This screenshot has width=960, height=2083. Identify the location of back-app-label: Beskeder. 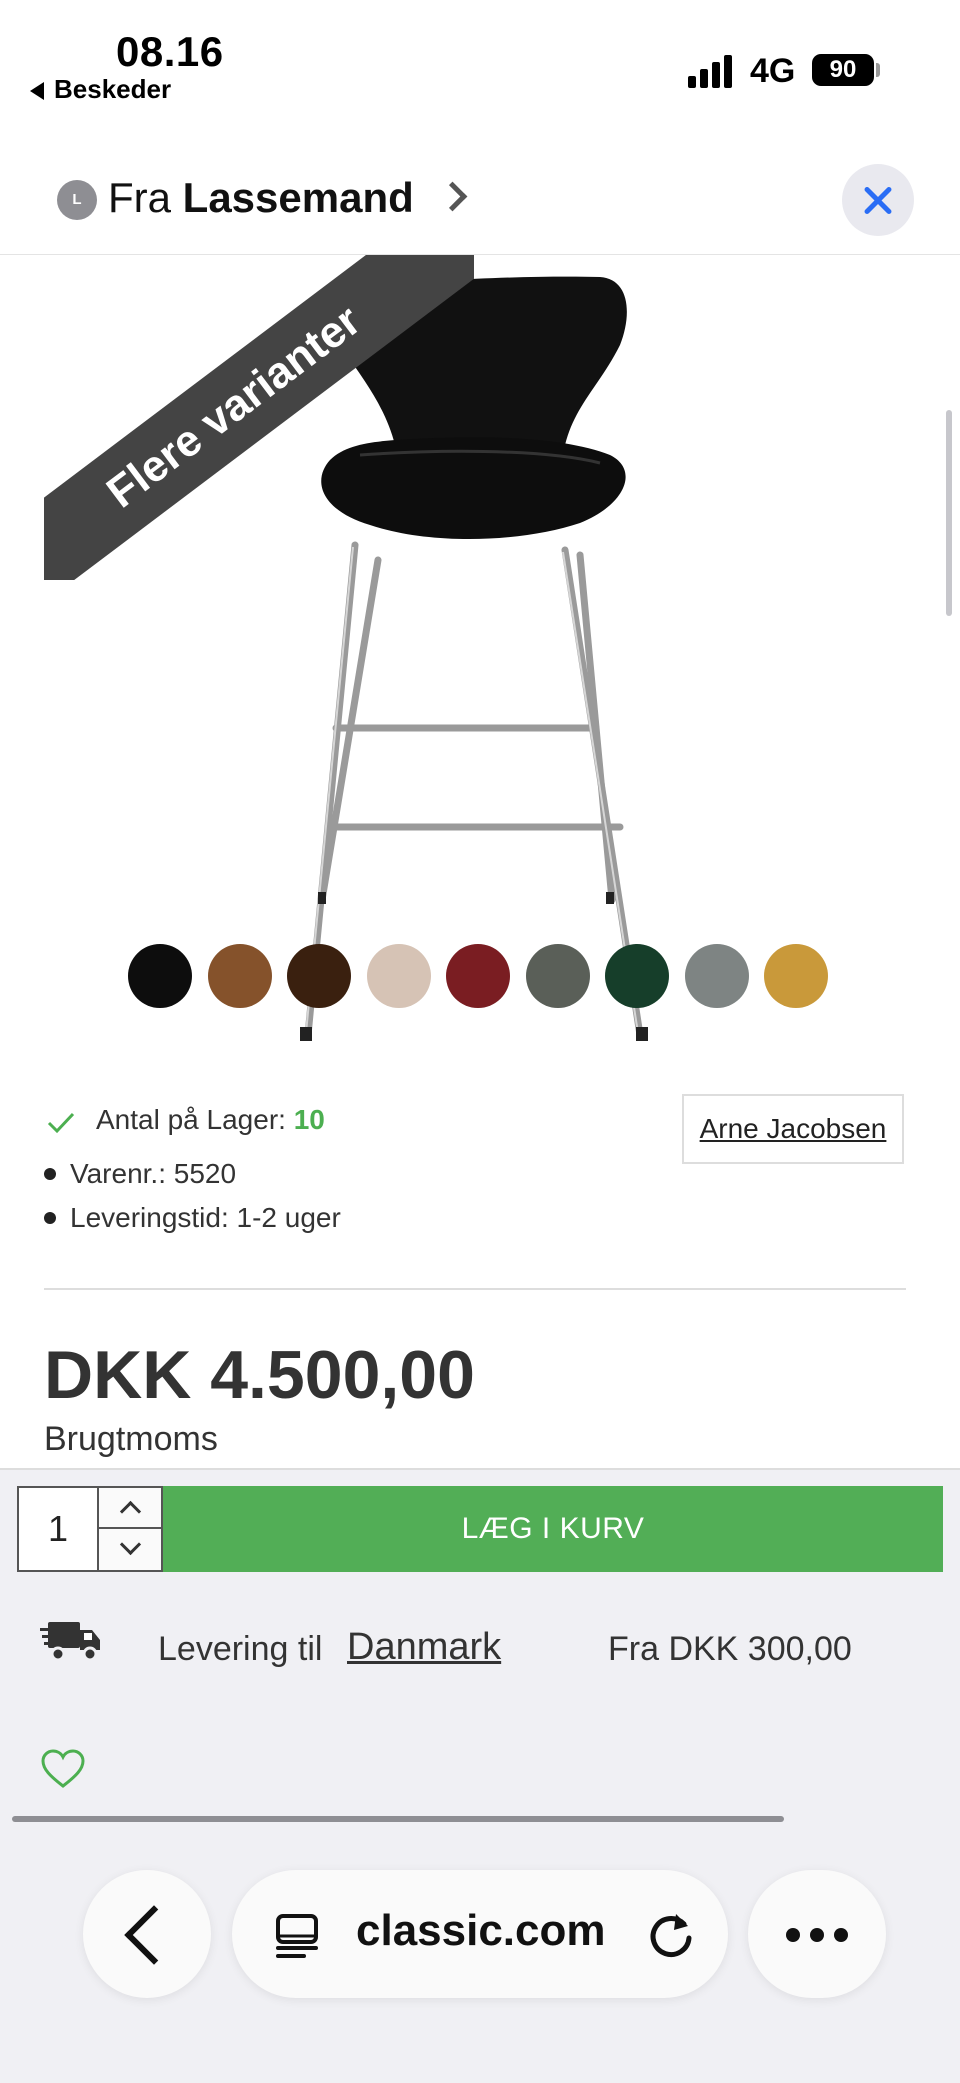
(113, 89).